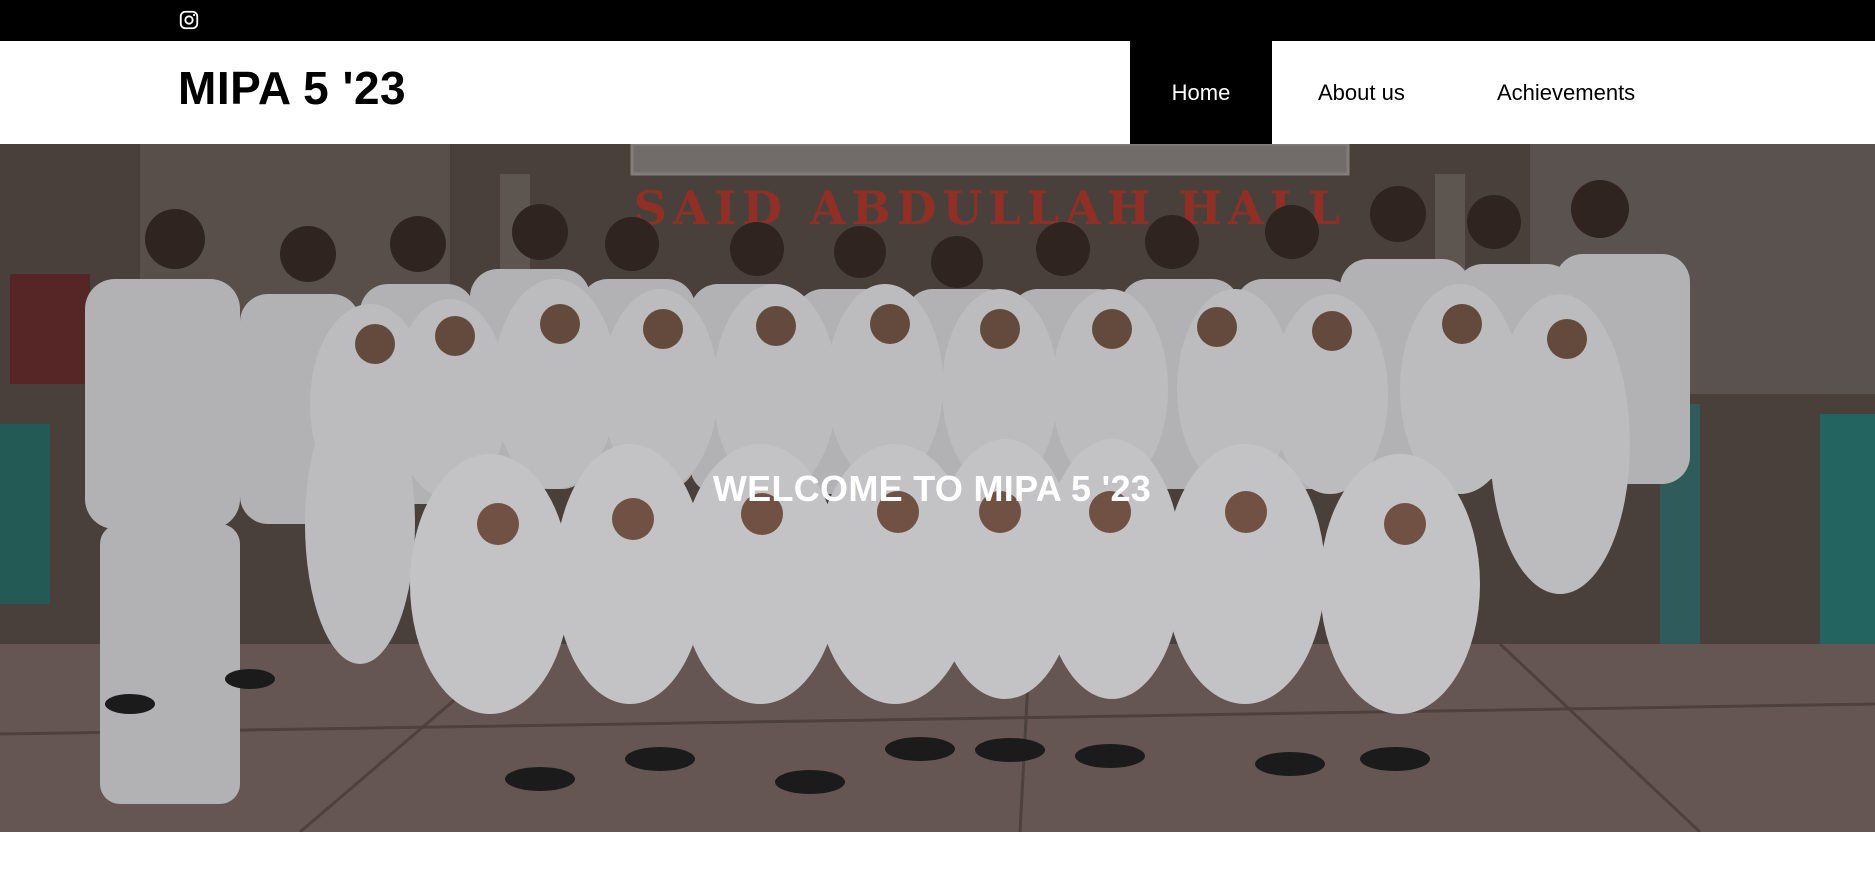  I want to click on nav-home-link: Home, so click(1201, 92).